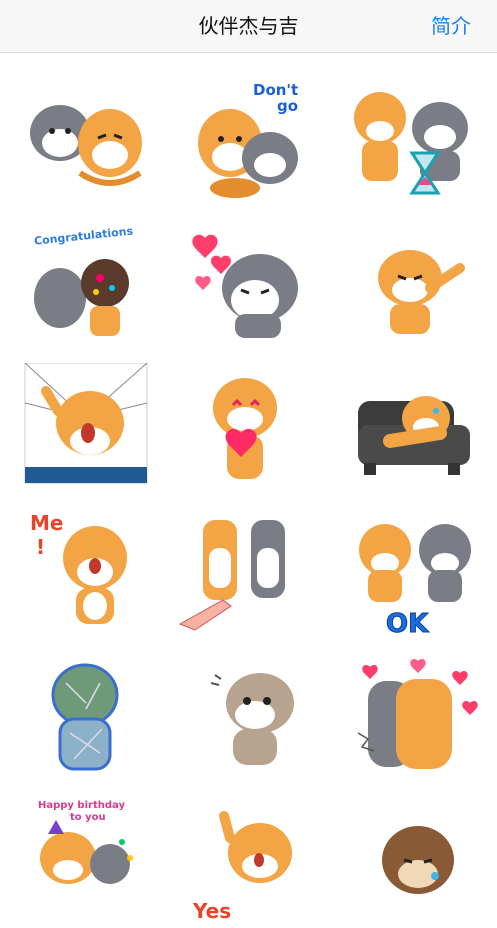 This screenshot has width=497, height=928. Describe the element at coordinates (421, 292) in the screenshot. I see `sticker-shiba-dab` at that location.